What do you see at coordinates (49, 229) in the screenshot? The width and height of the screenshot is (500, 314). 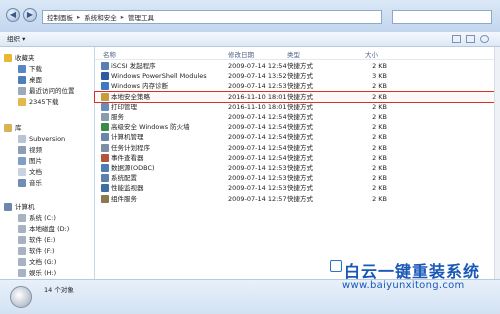 I see `nav-label: 本地磁盘 (D:)` at bounding box center [49, 229].